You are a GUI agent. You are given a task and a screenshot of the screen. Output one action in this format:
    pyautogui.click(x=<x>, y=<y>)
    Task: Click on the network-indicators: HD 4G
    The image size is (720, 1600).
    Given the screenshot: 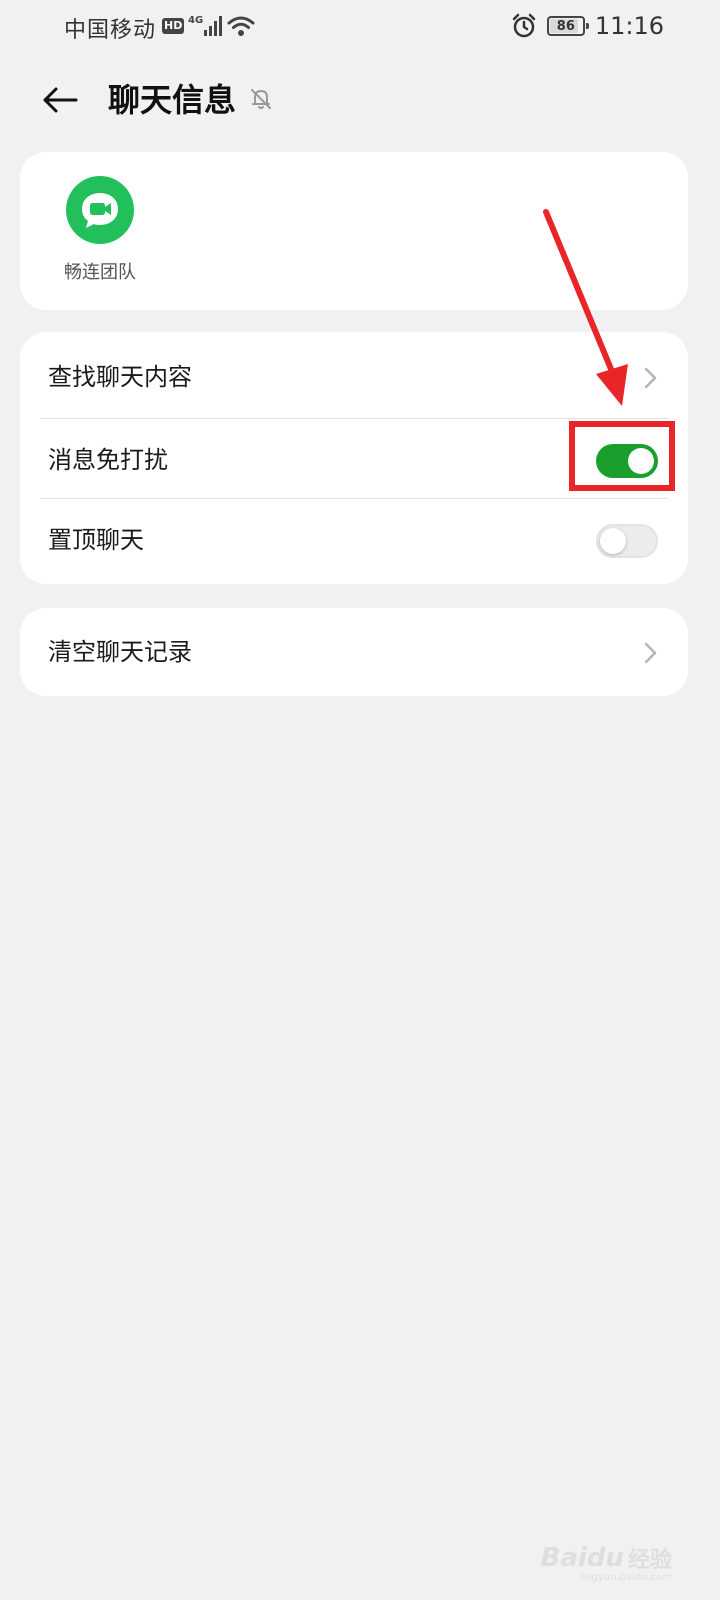 What is the action you would take?
    pyautogui.click(x=209, y=26)
    